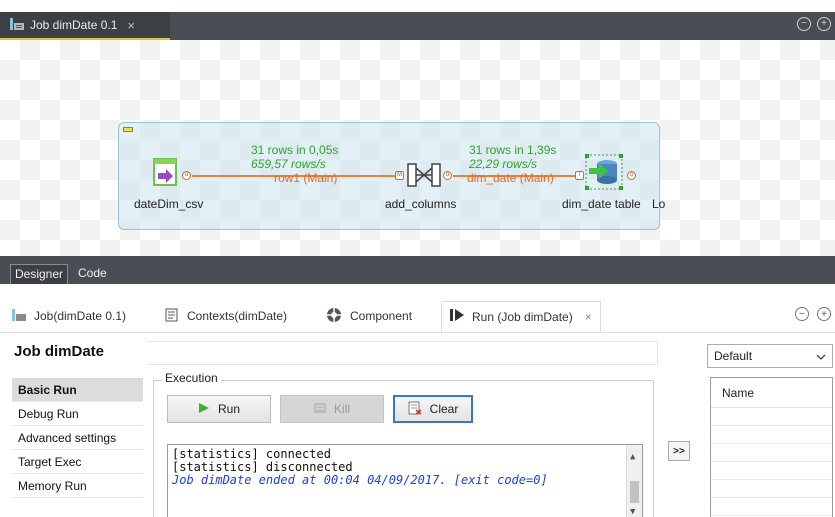 Image resolution: width=835 pixels, height=517 pixels. What do you see at coordinates (381, 316) in the screenshot?
I see `tab-label: Component` at bounding box center [381, 316].